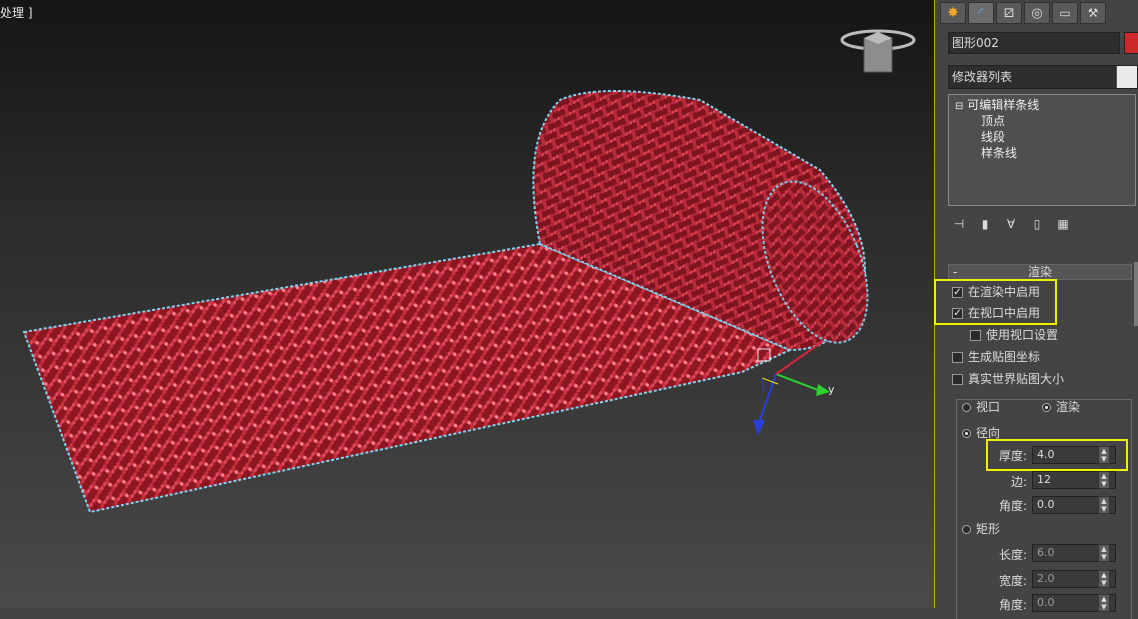 The width and height of the screenshot is (1138, 619). What do you see at coordinates (988, 407) in the screenshot?
I see `viewport-radio-label: 视口` at bounding box center [988, 407].